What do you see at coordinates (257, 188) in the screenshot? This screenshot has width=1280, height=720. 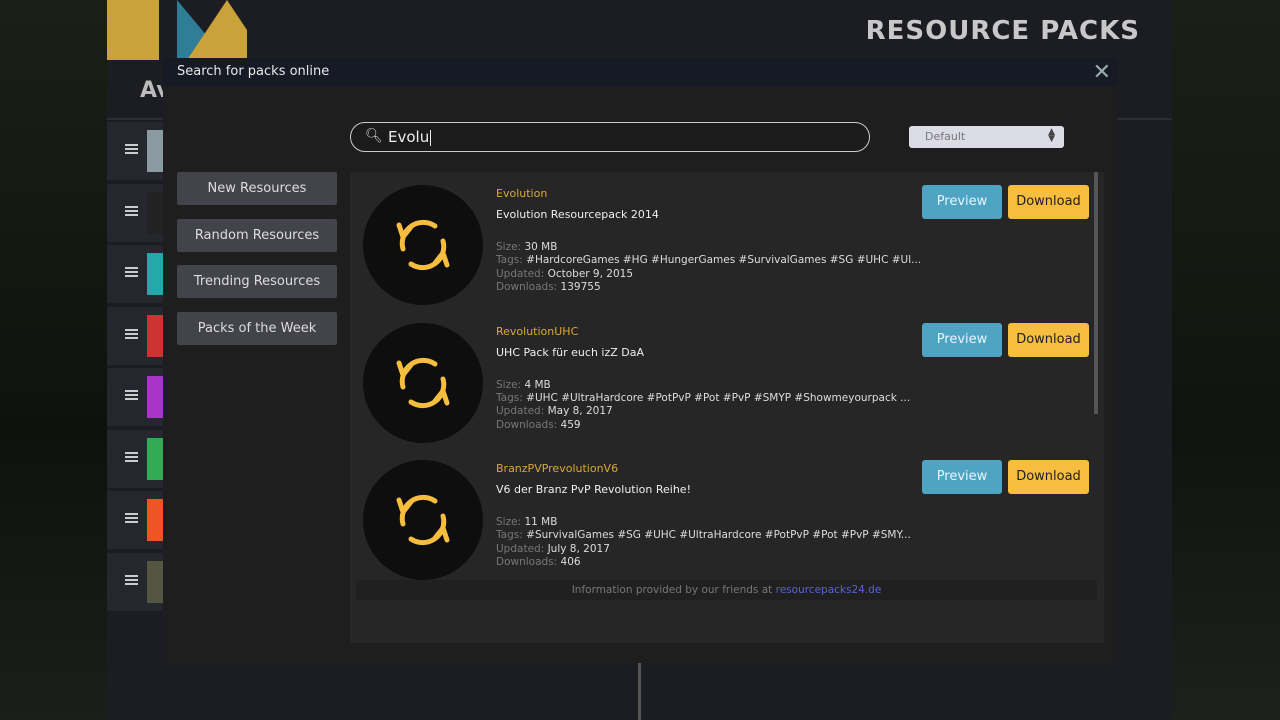 I see `nav-new-resources: New Resources` at bounding box center [257, 188].